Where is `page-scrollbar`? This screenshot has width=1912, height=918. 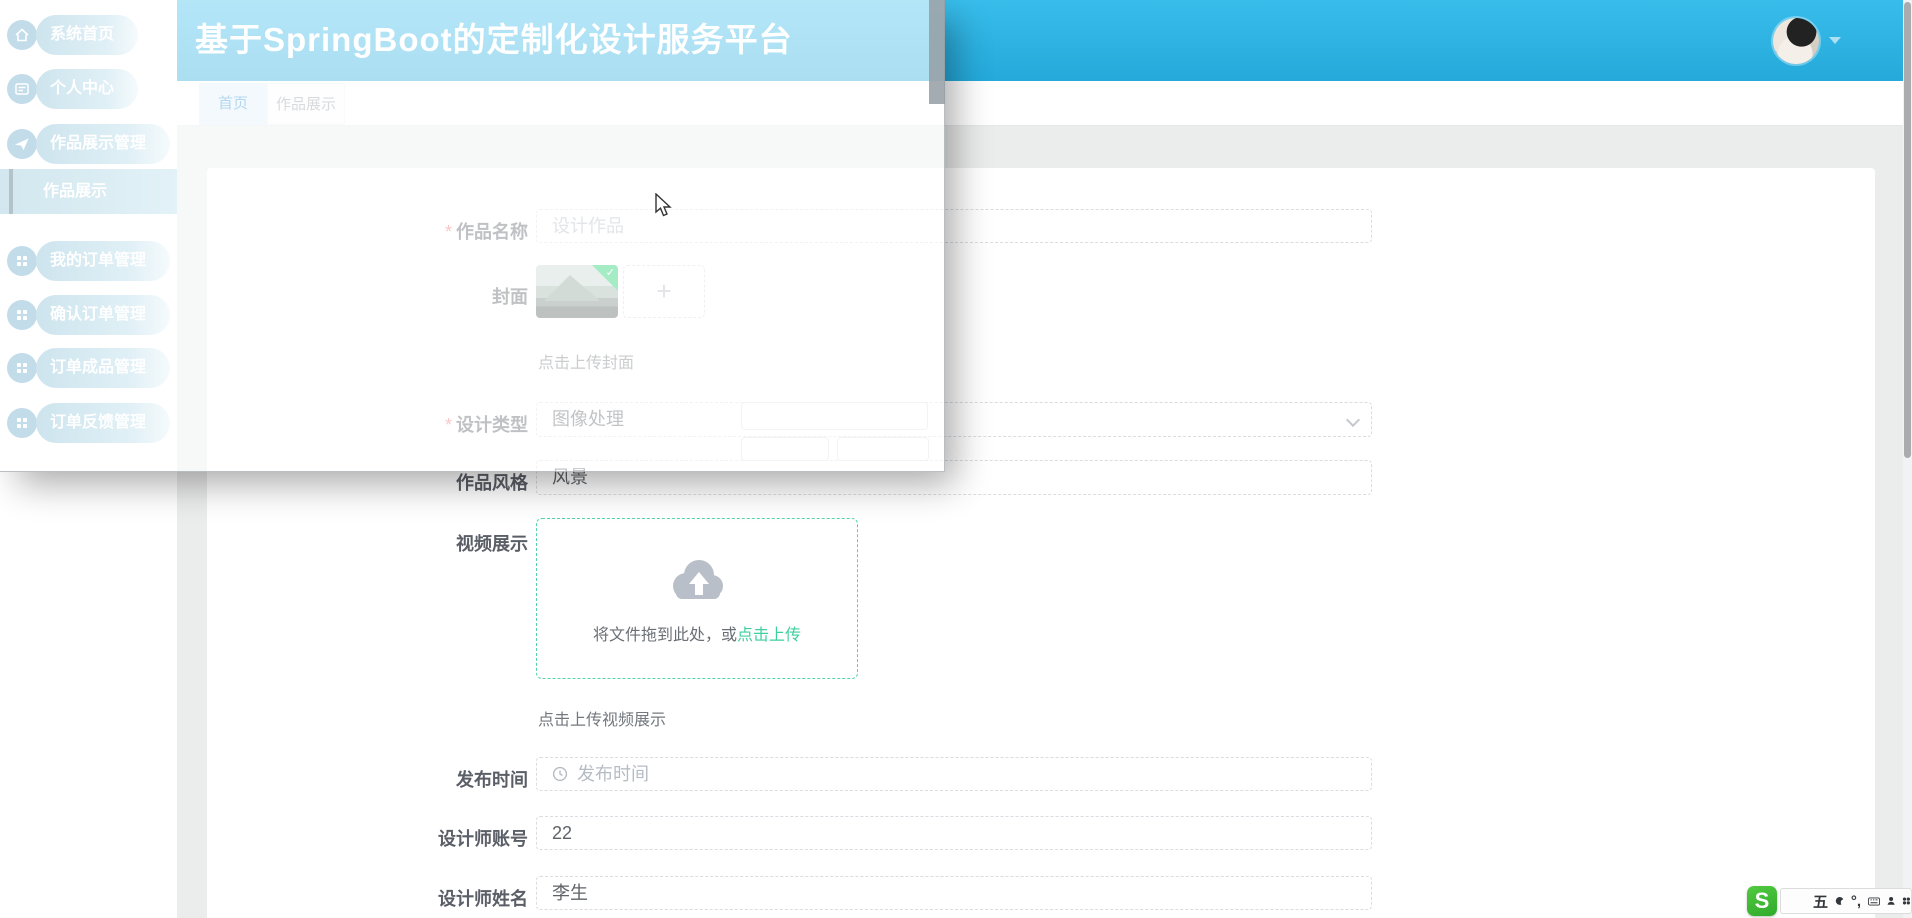 page-scrollbar is located at coordinates (1907, 459).